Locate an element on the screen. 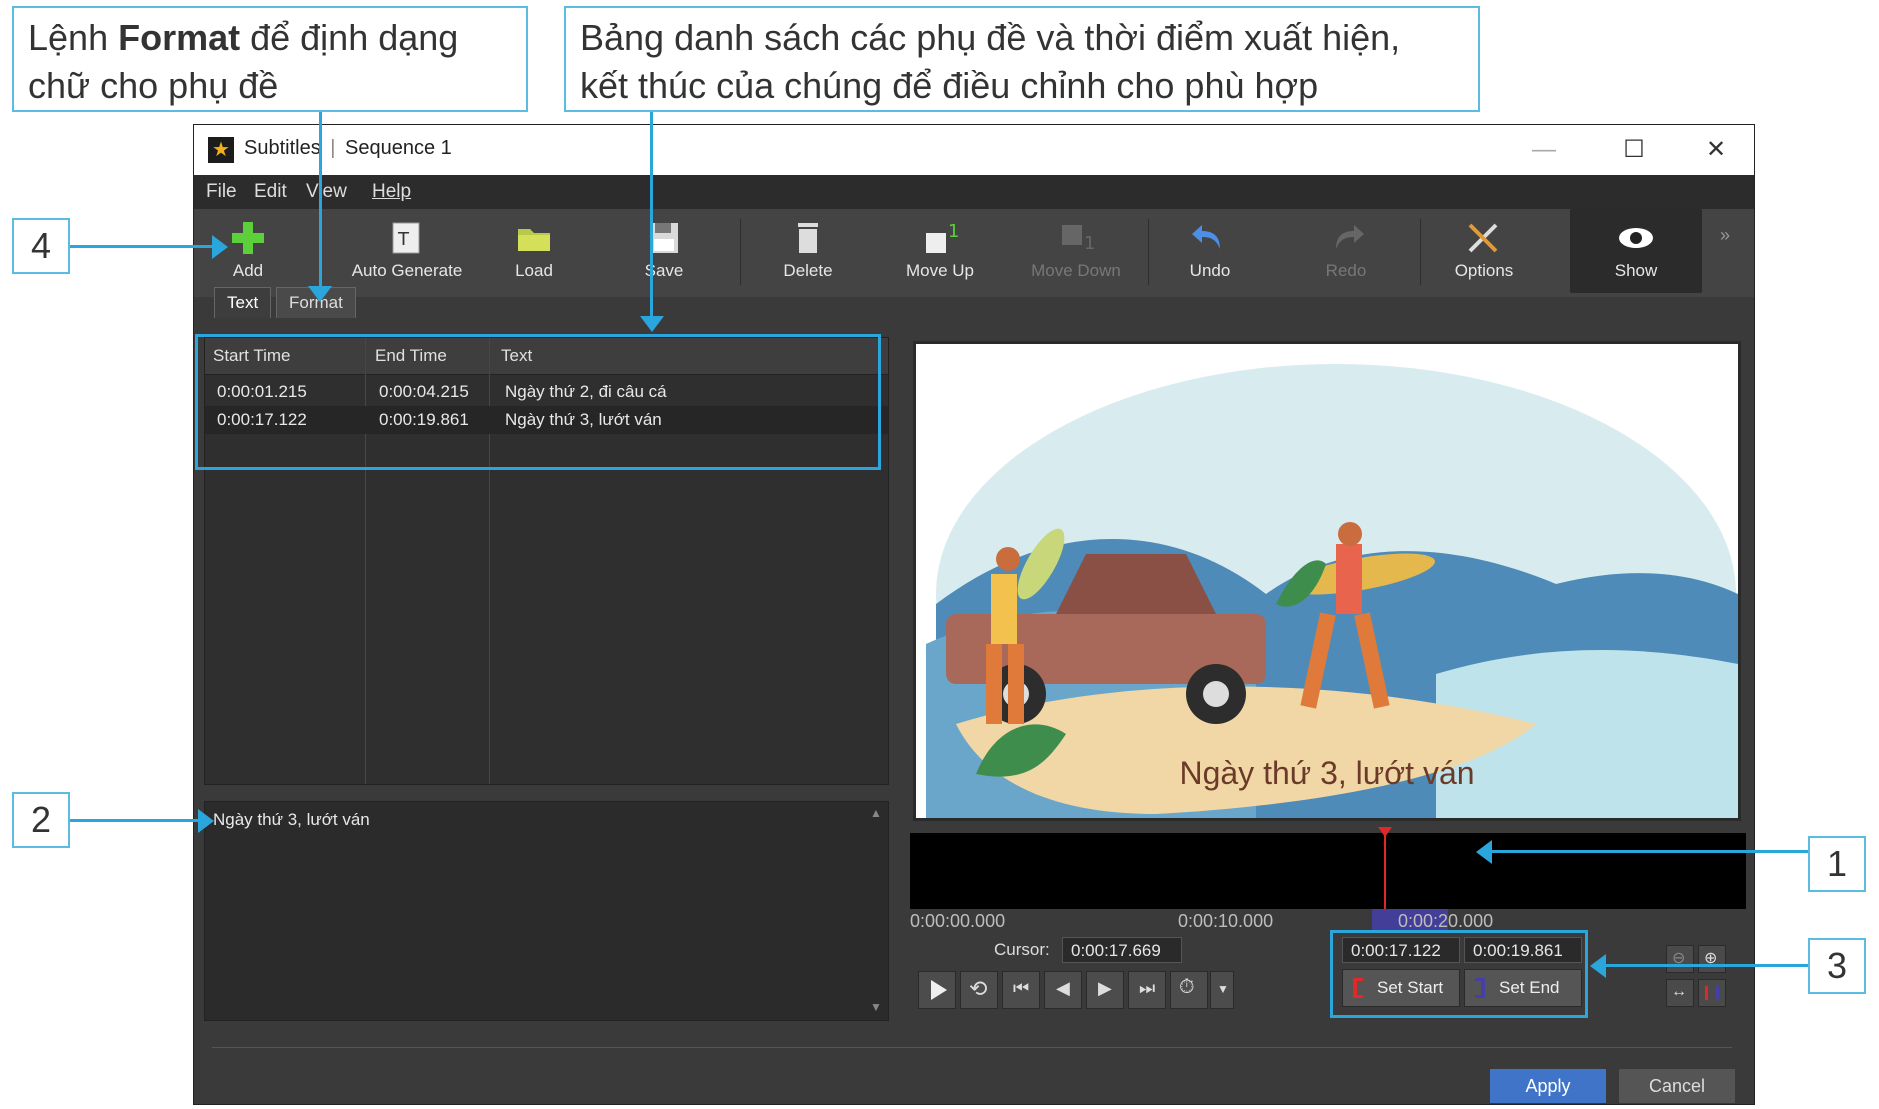  app-name: Subtitles is located at coordinates (282, 148).